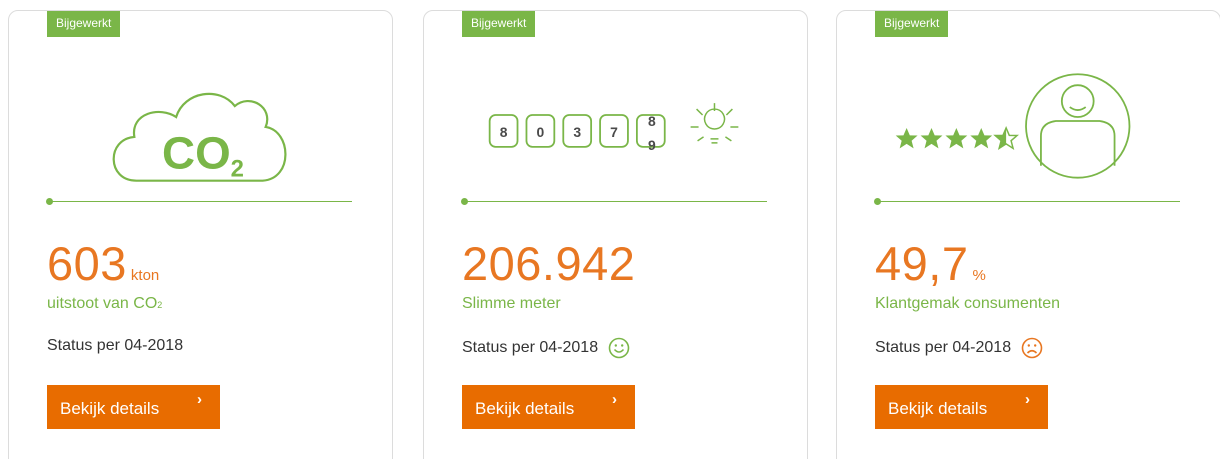 Image resolution: width=1220 pixels, height=459 pixels. What do you see at coordinates (105, 303) in the screenshot?
I see `metric-label: uitstoot van CO2` at bounding box center [105, 303].